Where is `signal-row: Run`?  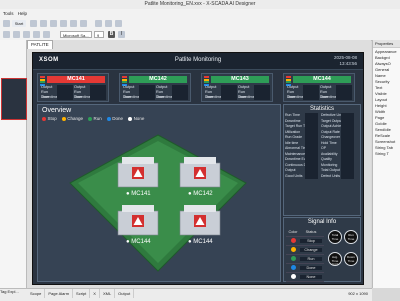 signal-row: Run is located at coordinates (305, 259).